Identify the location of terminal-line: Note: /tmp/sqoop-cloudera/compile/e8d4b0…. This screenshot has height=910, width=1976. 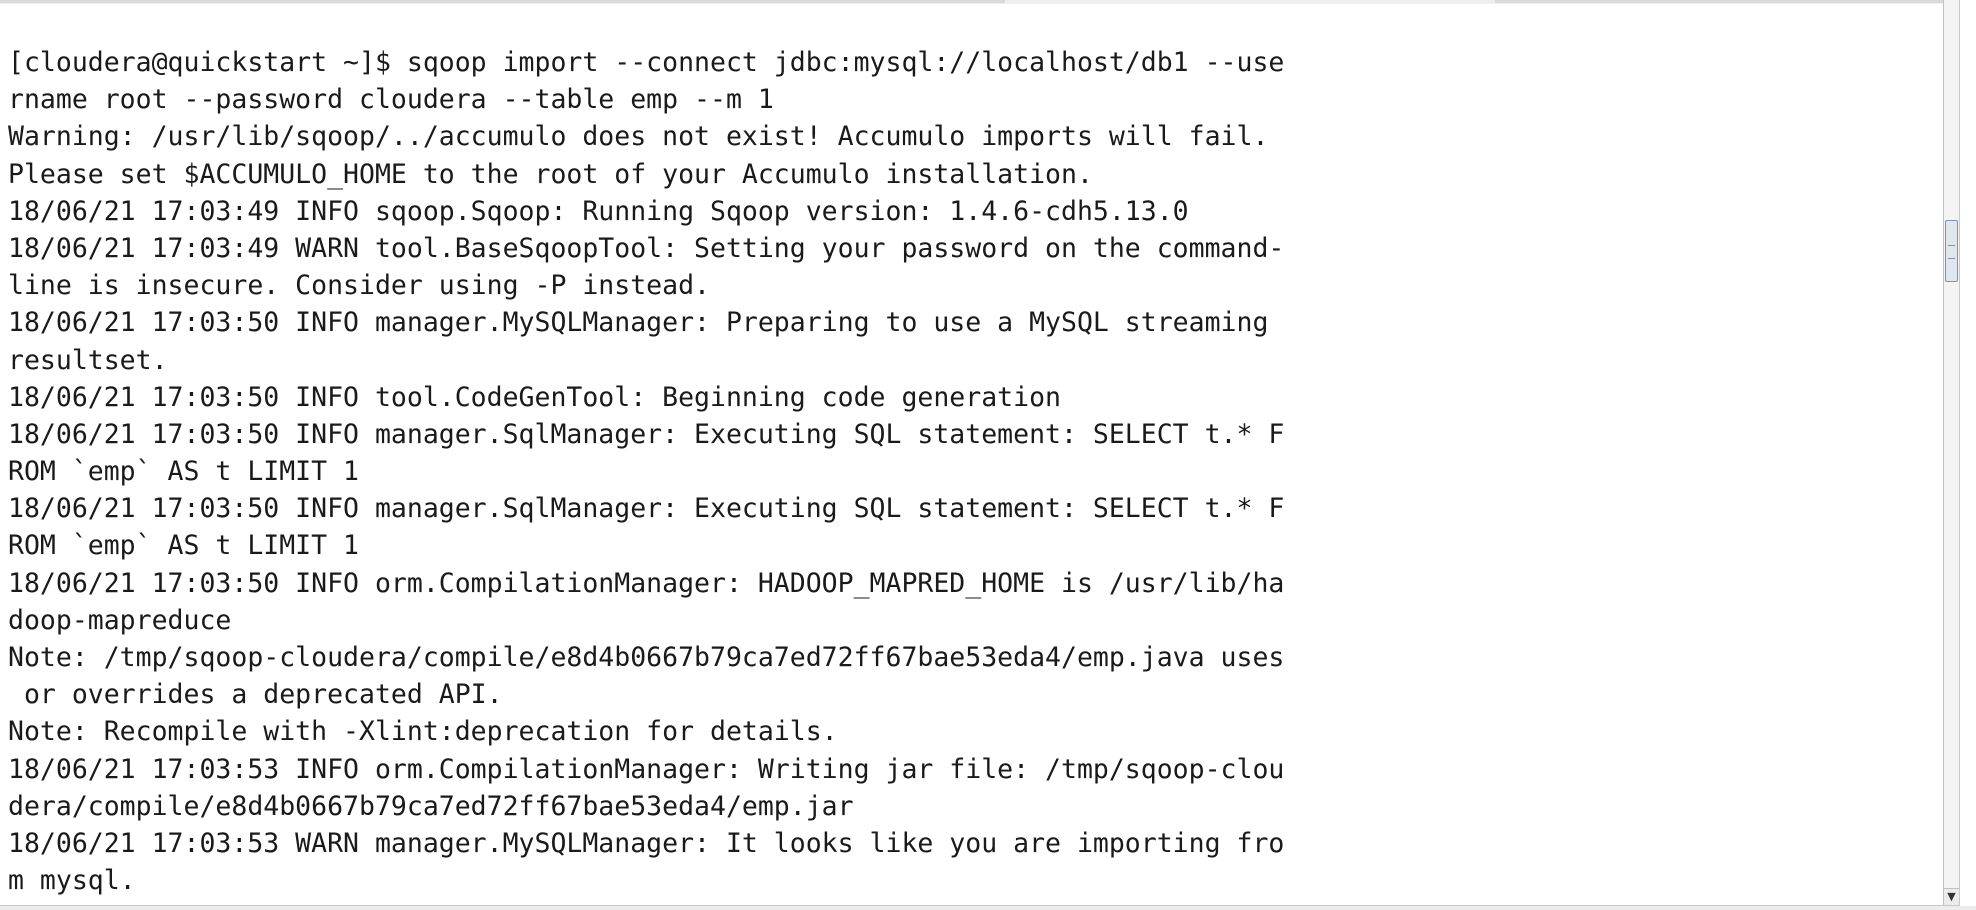
(646, 657).